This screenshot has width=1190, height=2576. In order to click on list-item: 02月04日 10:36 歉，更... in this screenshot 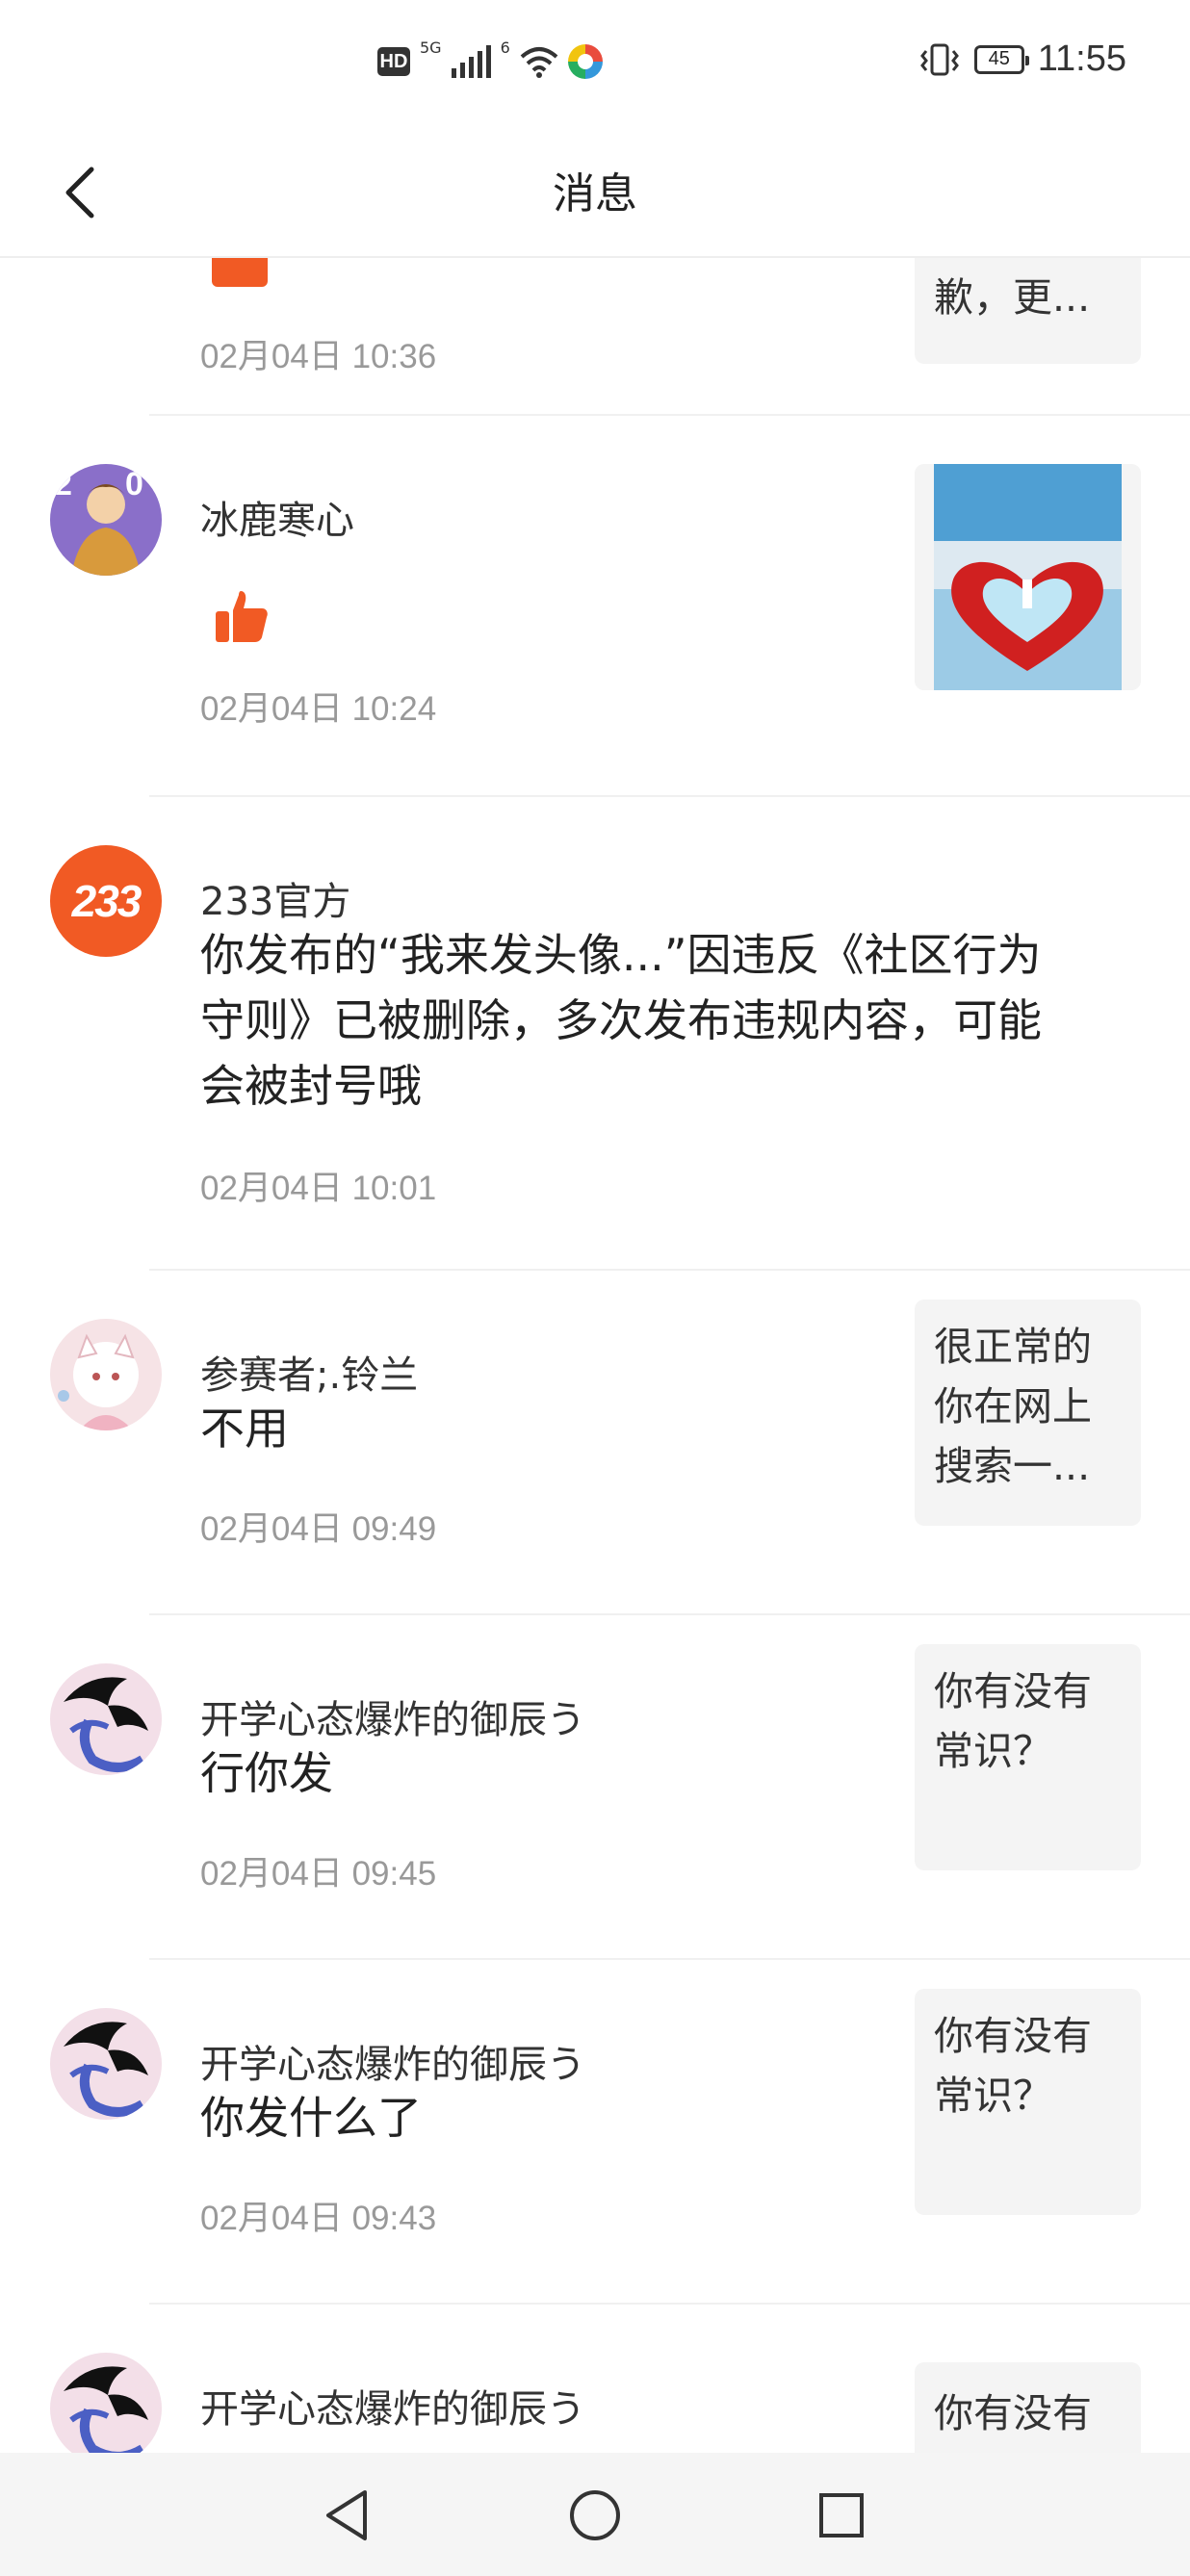, I will do `click(595, 337)`.